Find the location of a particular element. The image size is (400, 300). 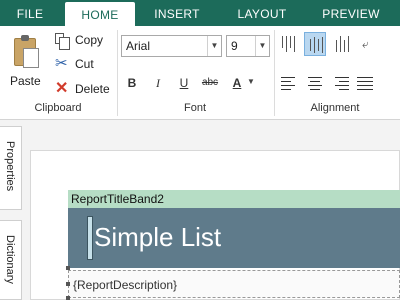

tab-home: HOME is located at coordinates (100, 14).